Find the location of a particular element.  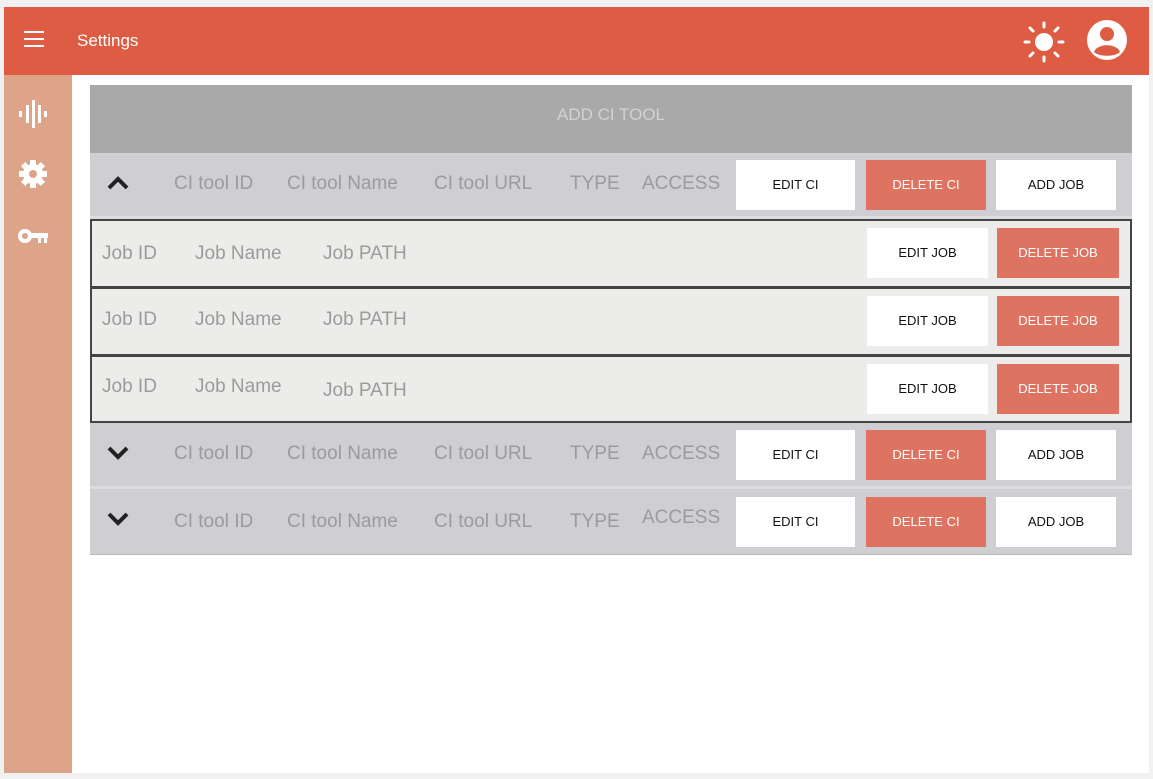

key-icon is located at coordinates (33, 236).